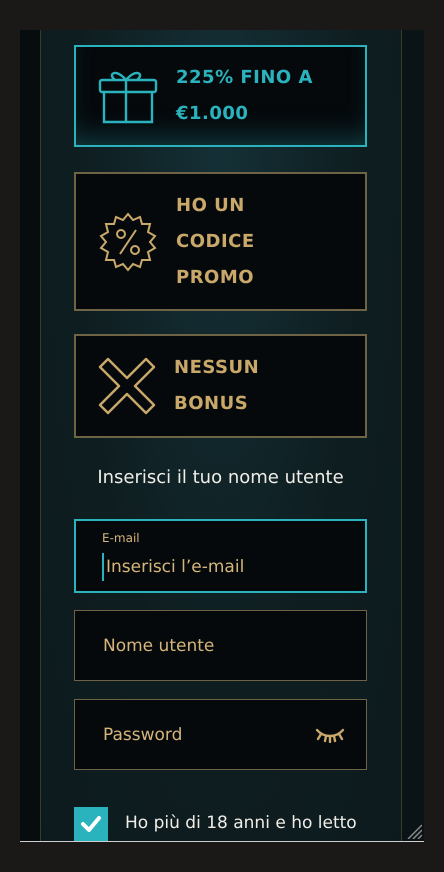  I want to click on age-checkbox, so click(91, 824).